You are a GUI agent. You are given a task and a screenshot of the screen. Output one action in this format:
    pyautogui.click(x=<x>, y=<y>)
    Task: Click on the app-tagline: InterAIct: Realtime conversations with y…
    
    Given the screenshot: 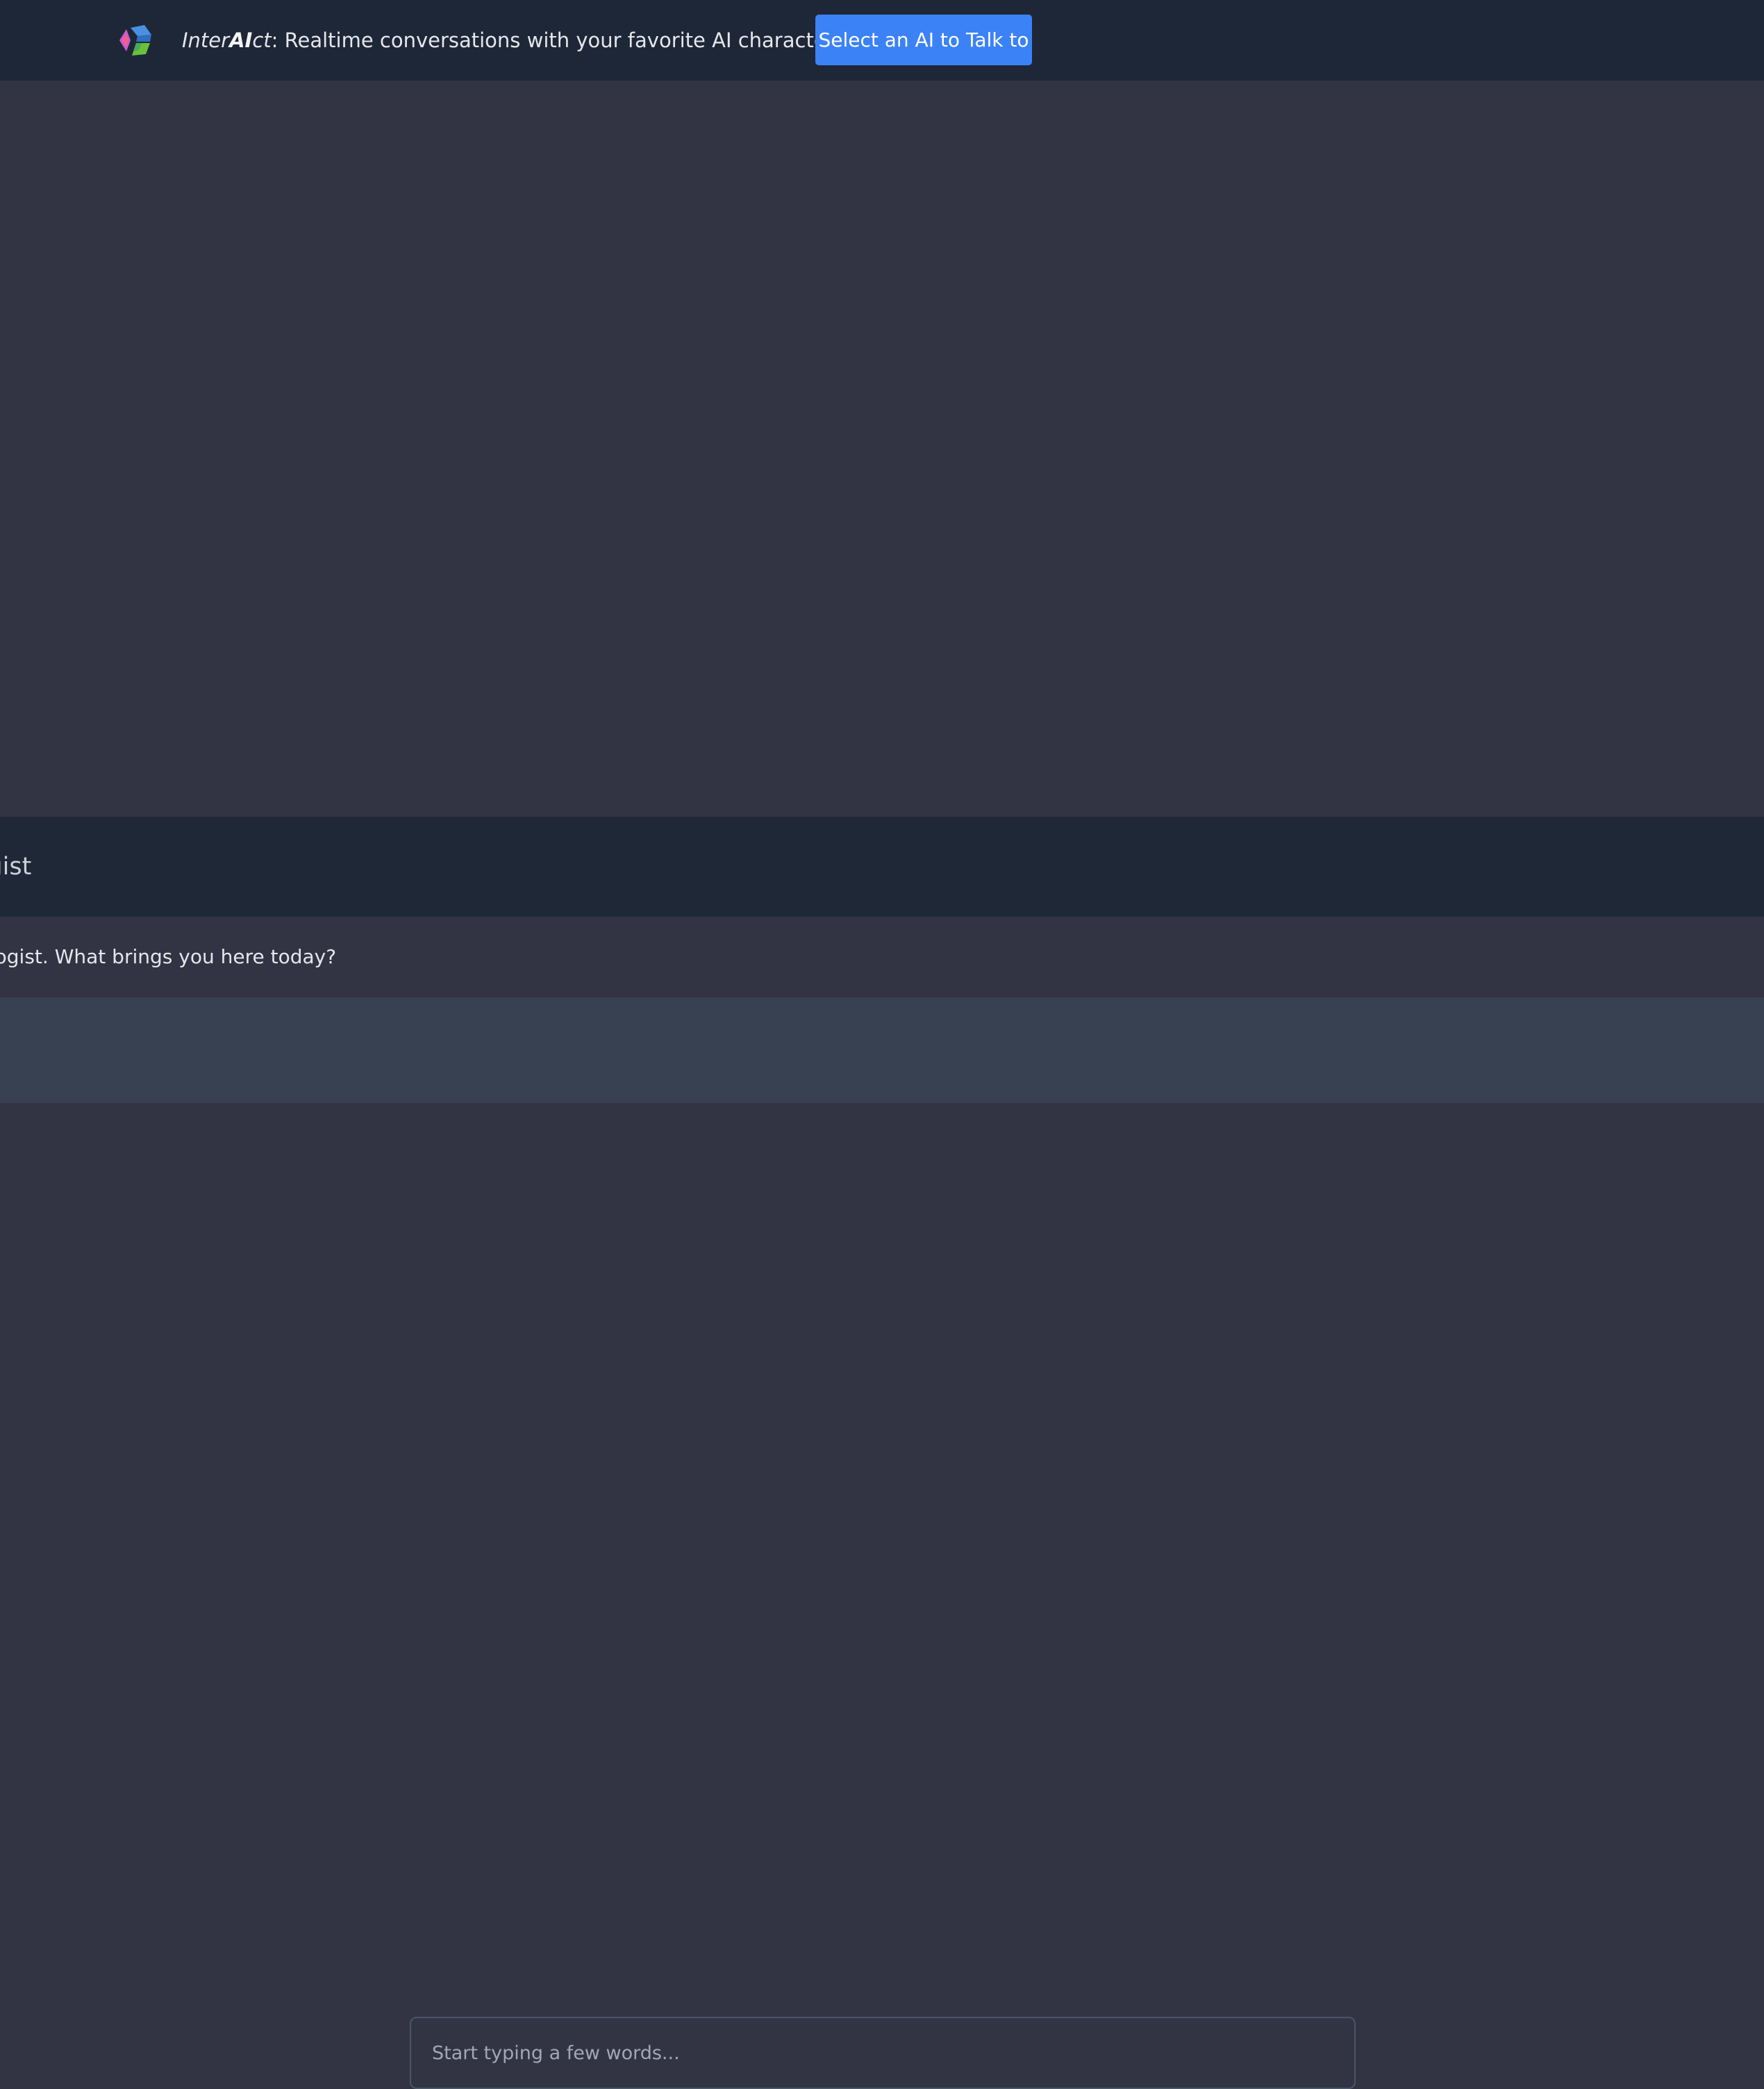 What is the action you would take?
    pyautogui.click(x=508, y=40)
    